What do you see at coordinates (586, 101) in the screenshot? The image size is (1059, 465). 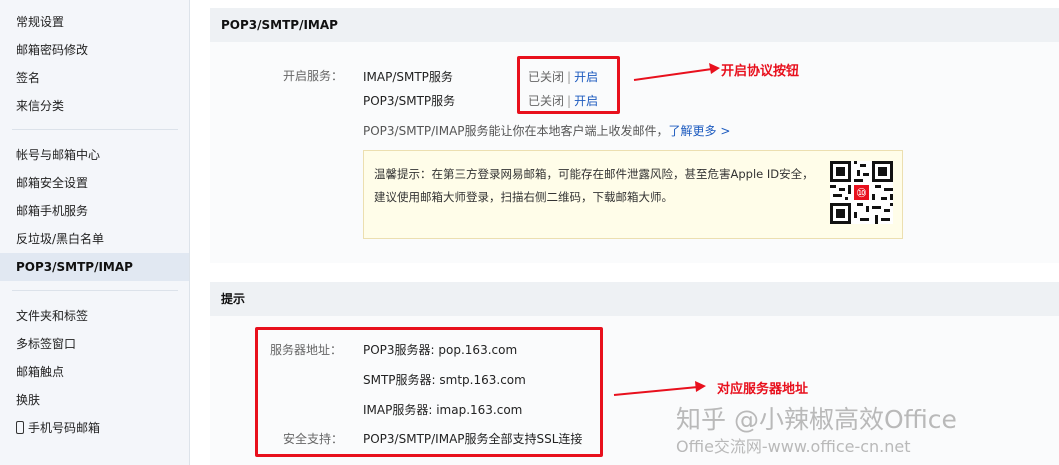 I see `pop3-smtp-enable-link: 开启` at bounding box center [586, 101].